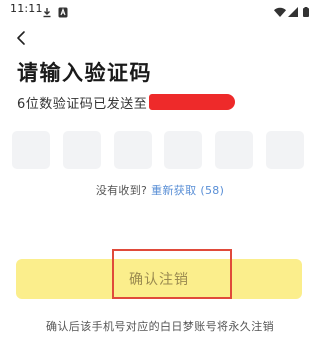 This screenshot has height=347, width=320. I want to click on wifi-icon, so click(280, 12).